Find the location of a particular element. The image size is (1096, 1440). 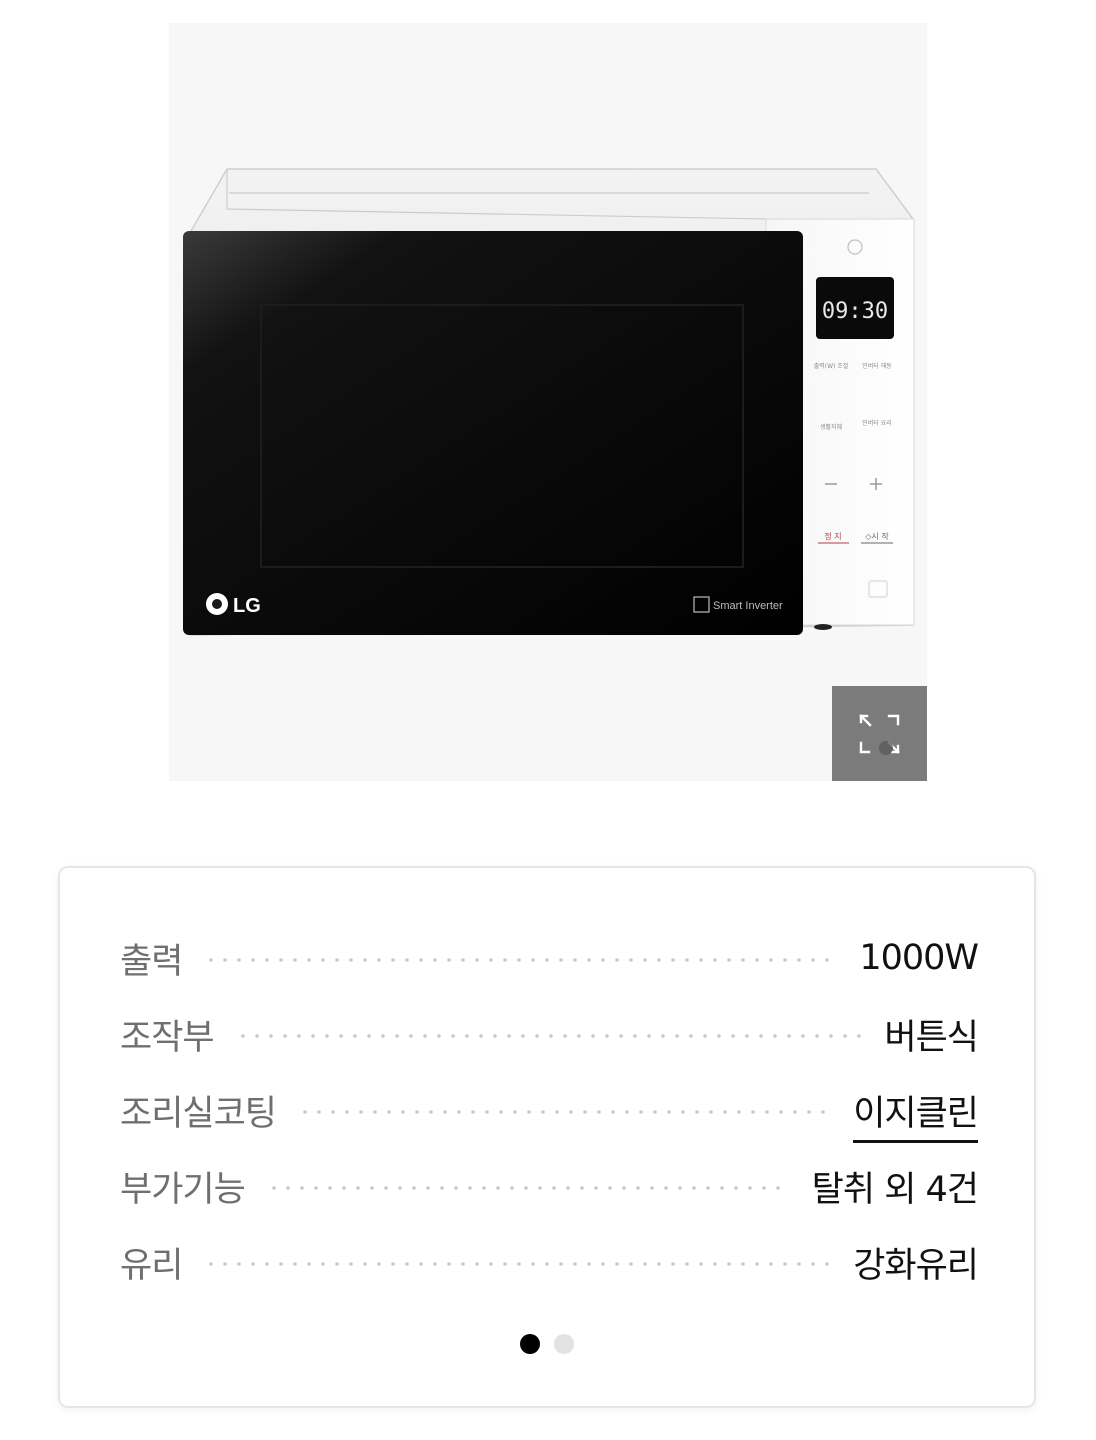

panel-label-cook: 인버터 요리 is located at coordinates (877, 423).